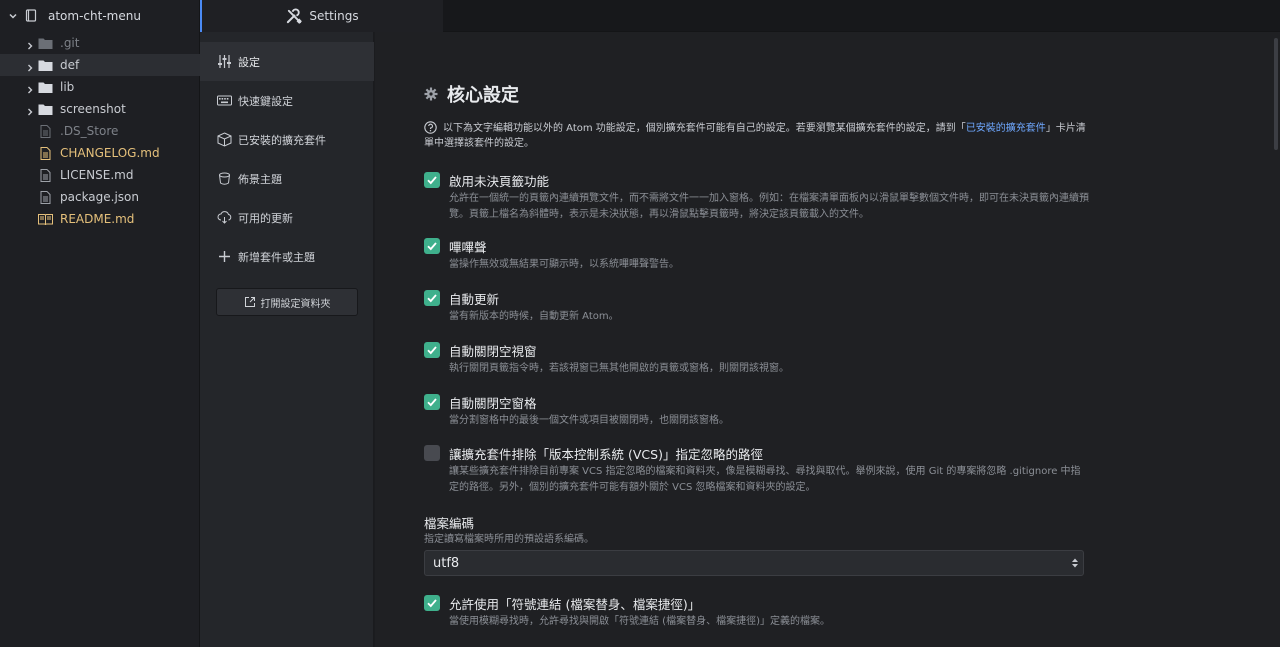 The image size is (1280, 647). What do you see at coordinates (1276, 339) in the screenshot?
I see `scrollbar` at bounding box center [1276, 339].